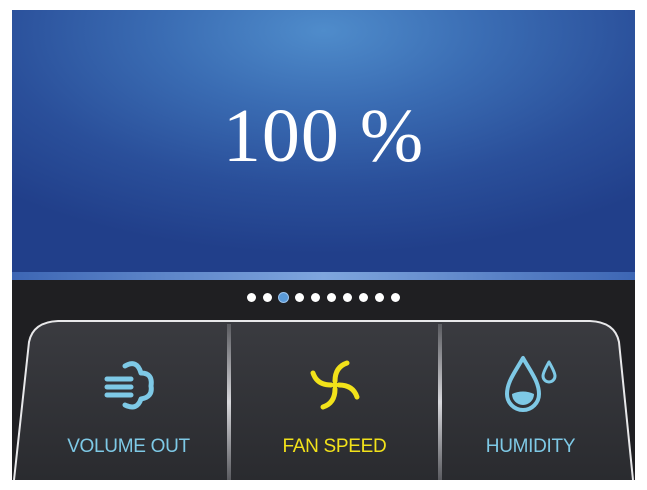  What do you see at coordinates (530, 446) in the screenshot?
I see `mode-label: HUMIDITY` at bounding box center [530, 446].